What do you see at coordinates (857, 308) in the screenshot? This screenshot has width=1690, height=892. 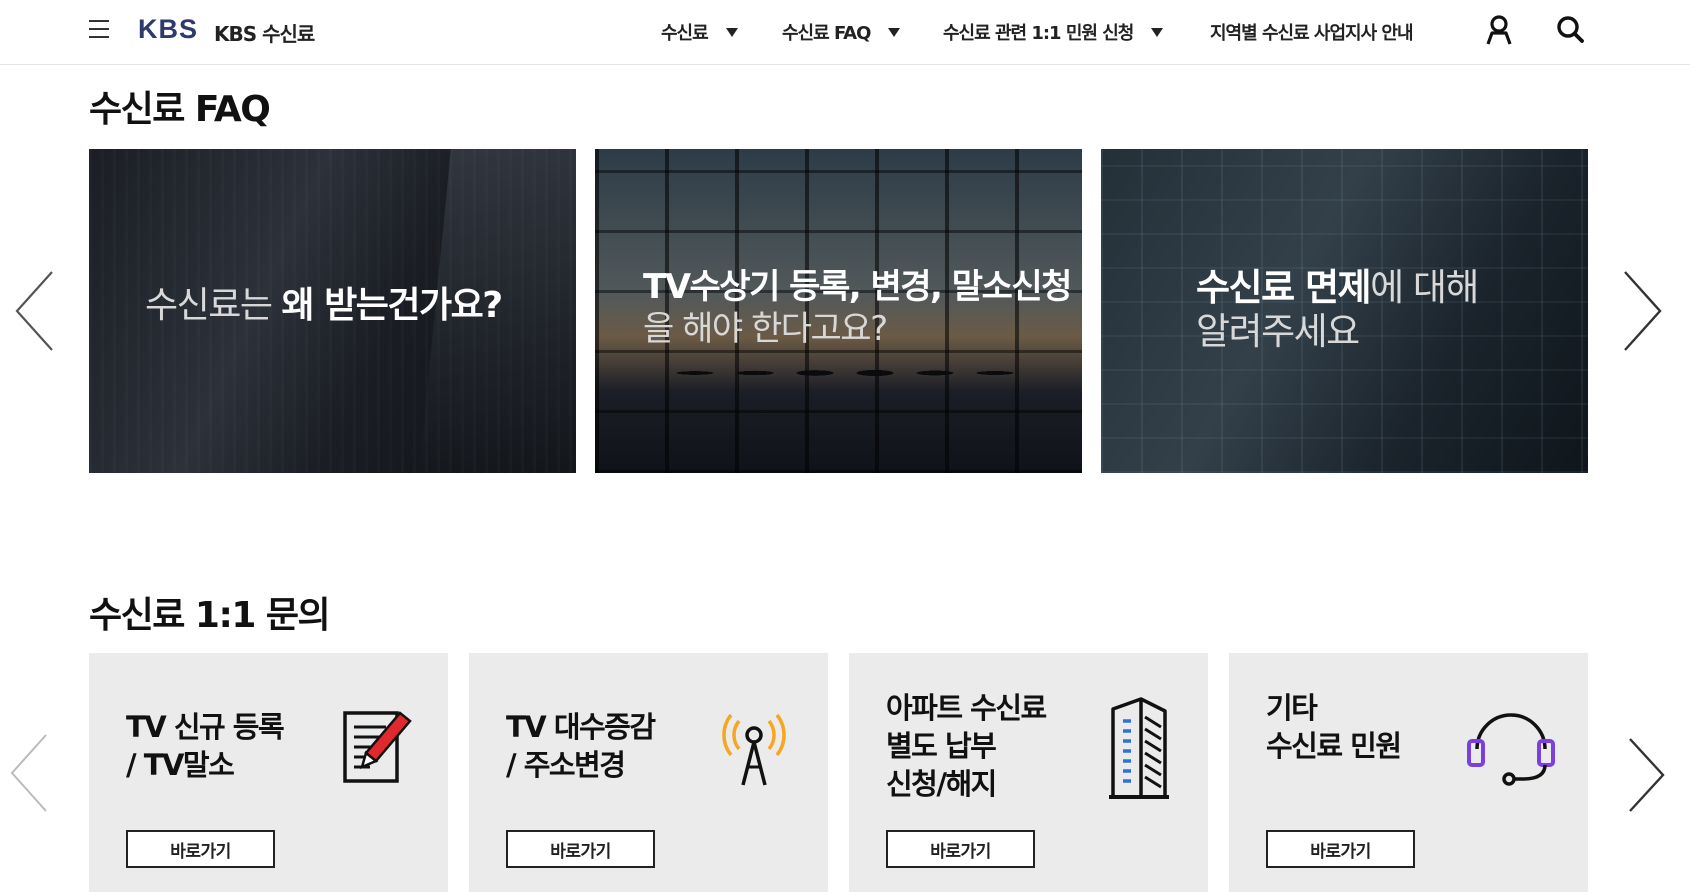 I see `faq-card-text: TV수상기 등록, 변경, 말소신청 을 해야 한다고요?` at bounding box center [857, 308].